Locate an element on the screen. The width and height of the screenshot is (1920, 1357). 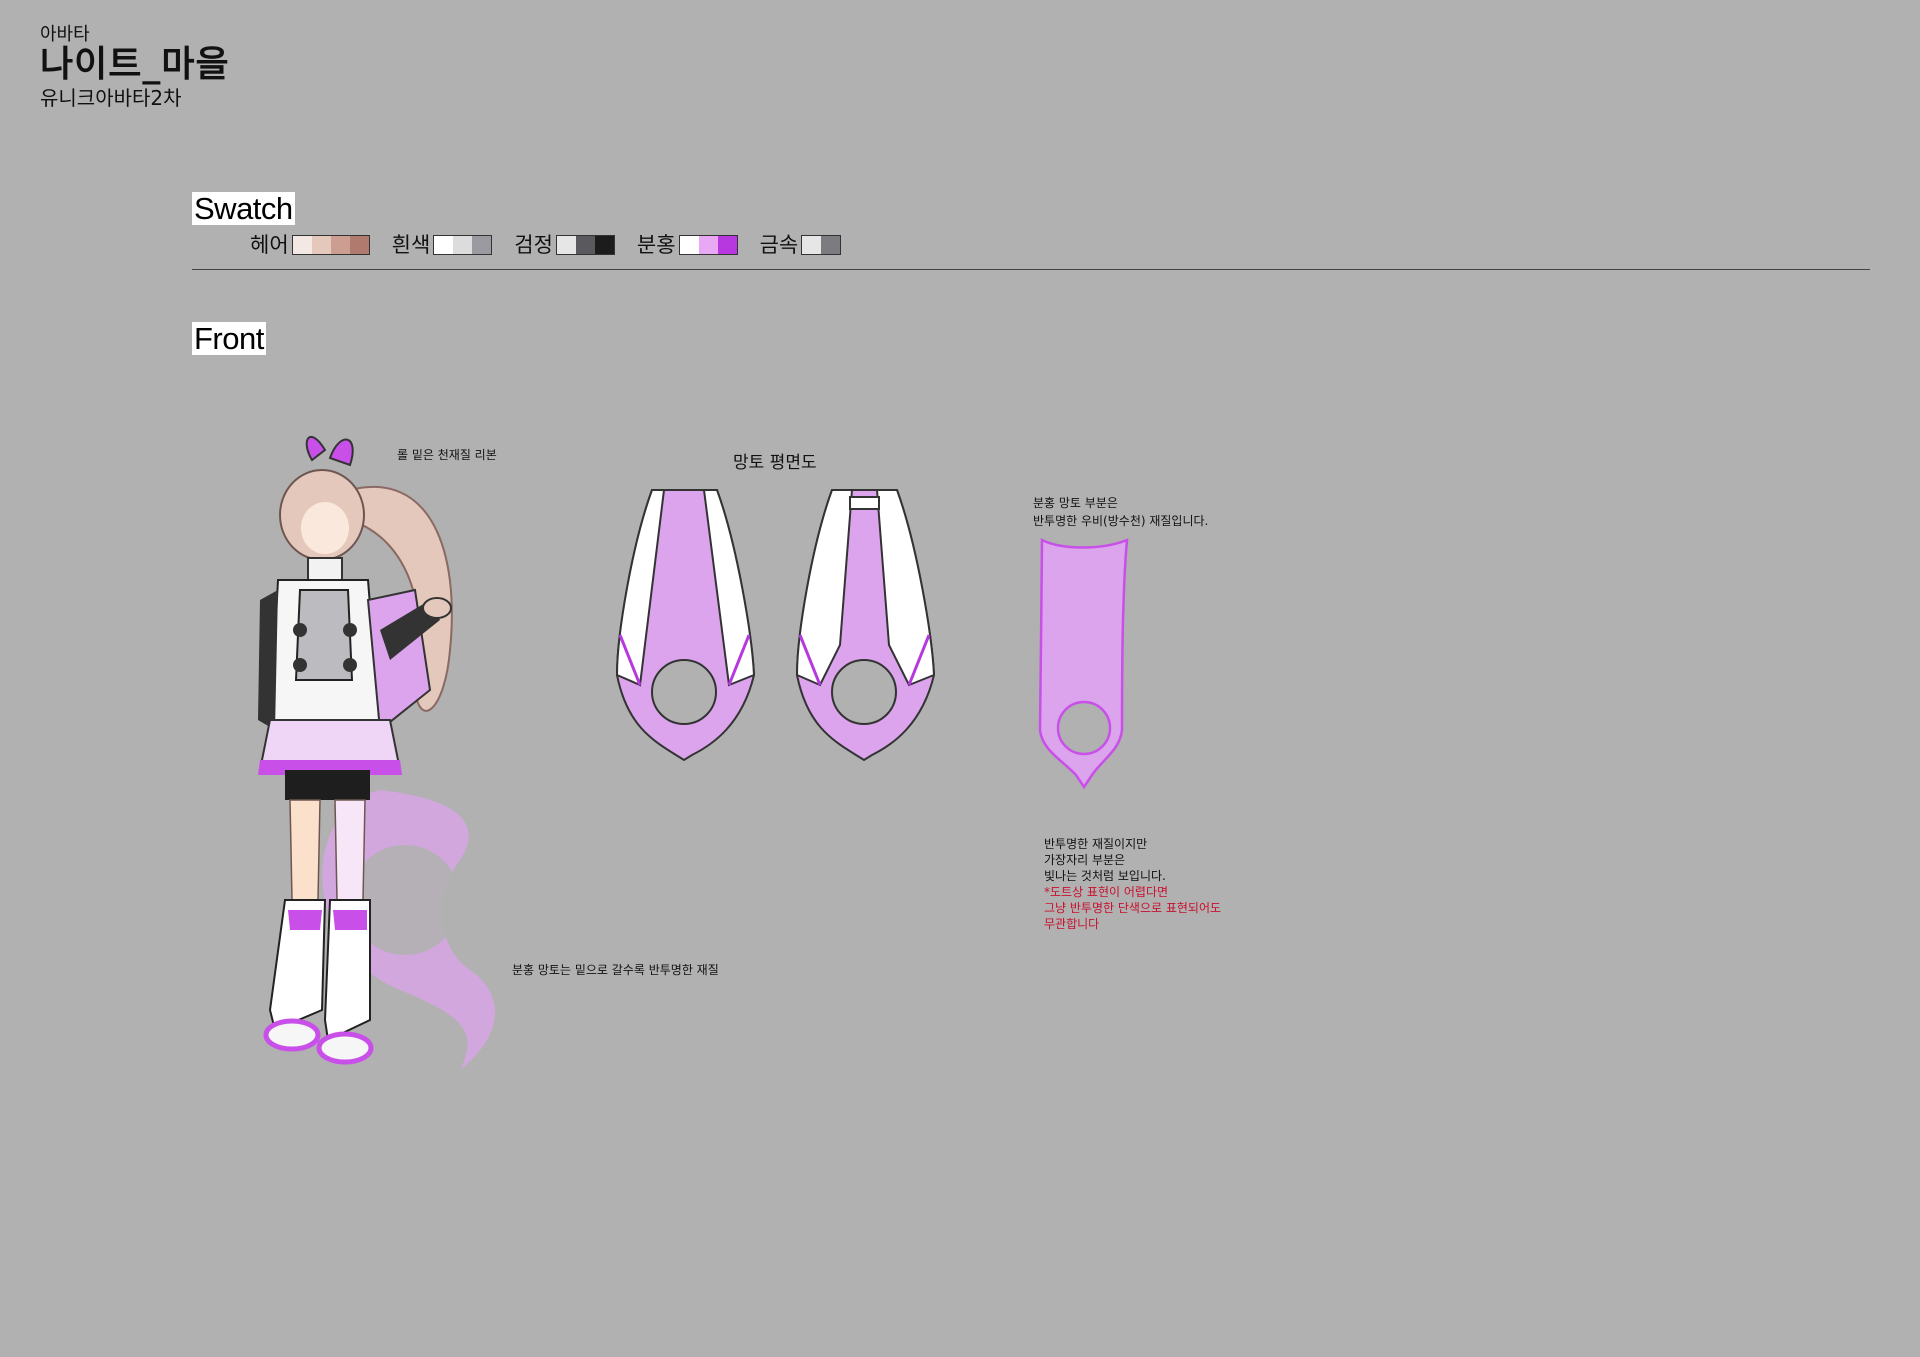
edge-note-line: 빛나는 것처럼 보입니다. is located at coordinates (1105, 876).